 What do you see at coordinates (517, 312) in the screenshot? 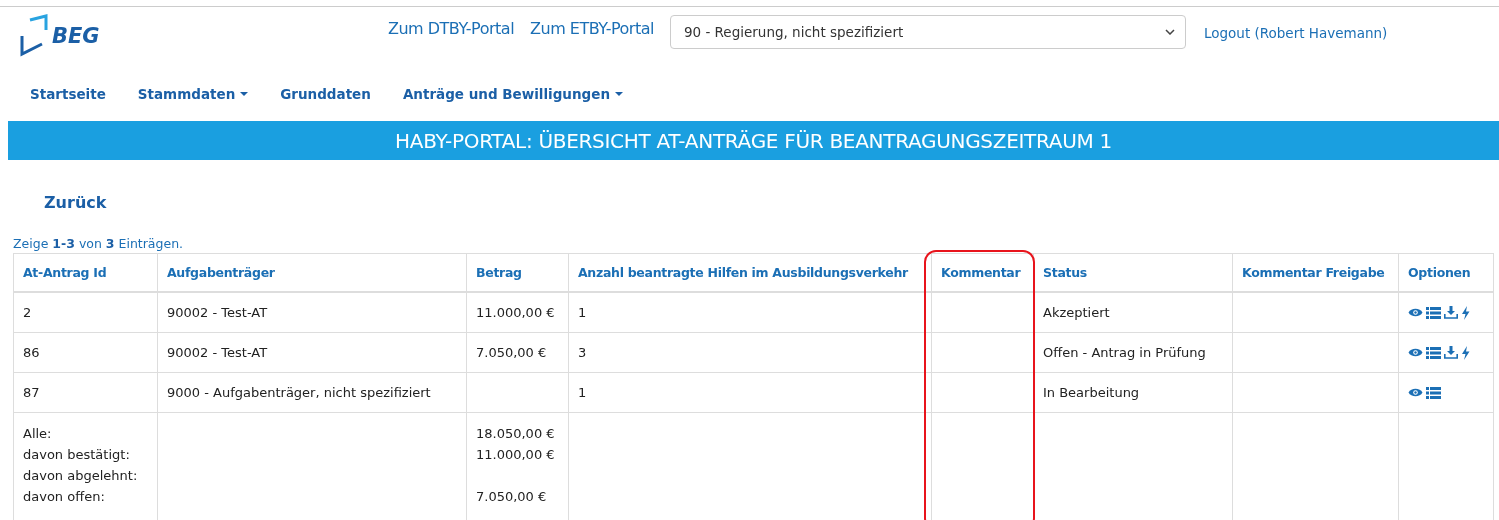
I see `table-cell: 11.000,00 €` at bounding box center [517, 312].